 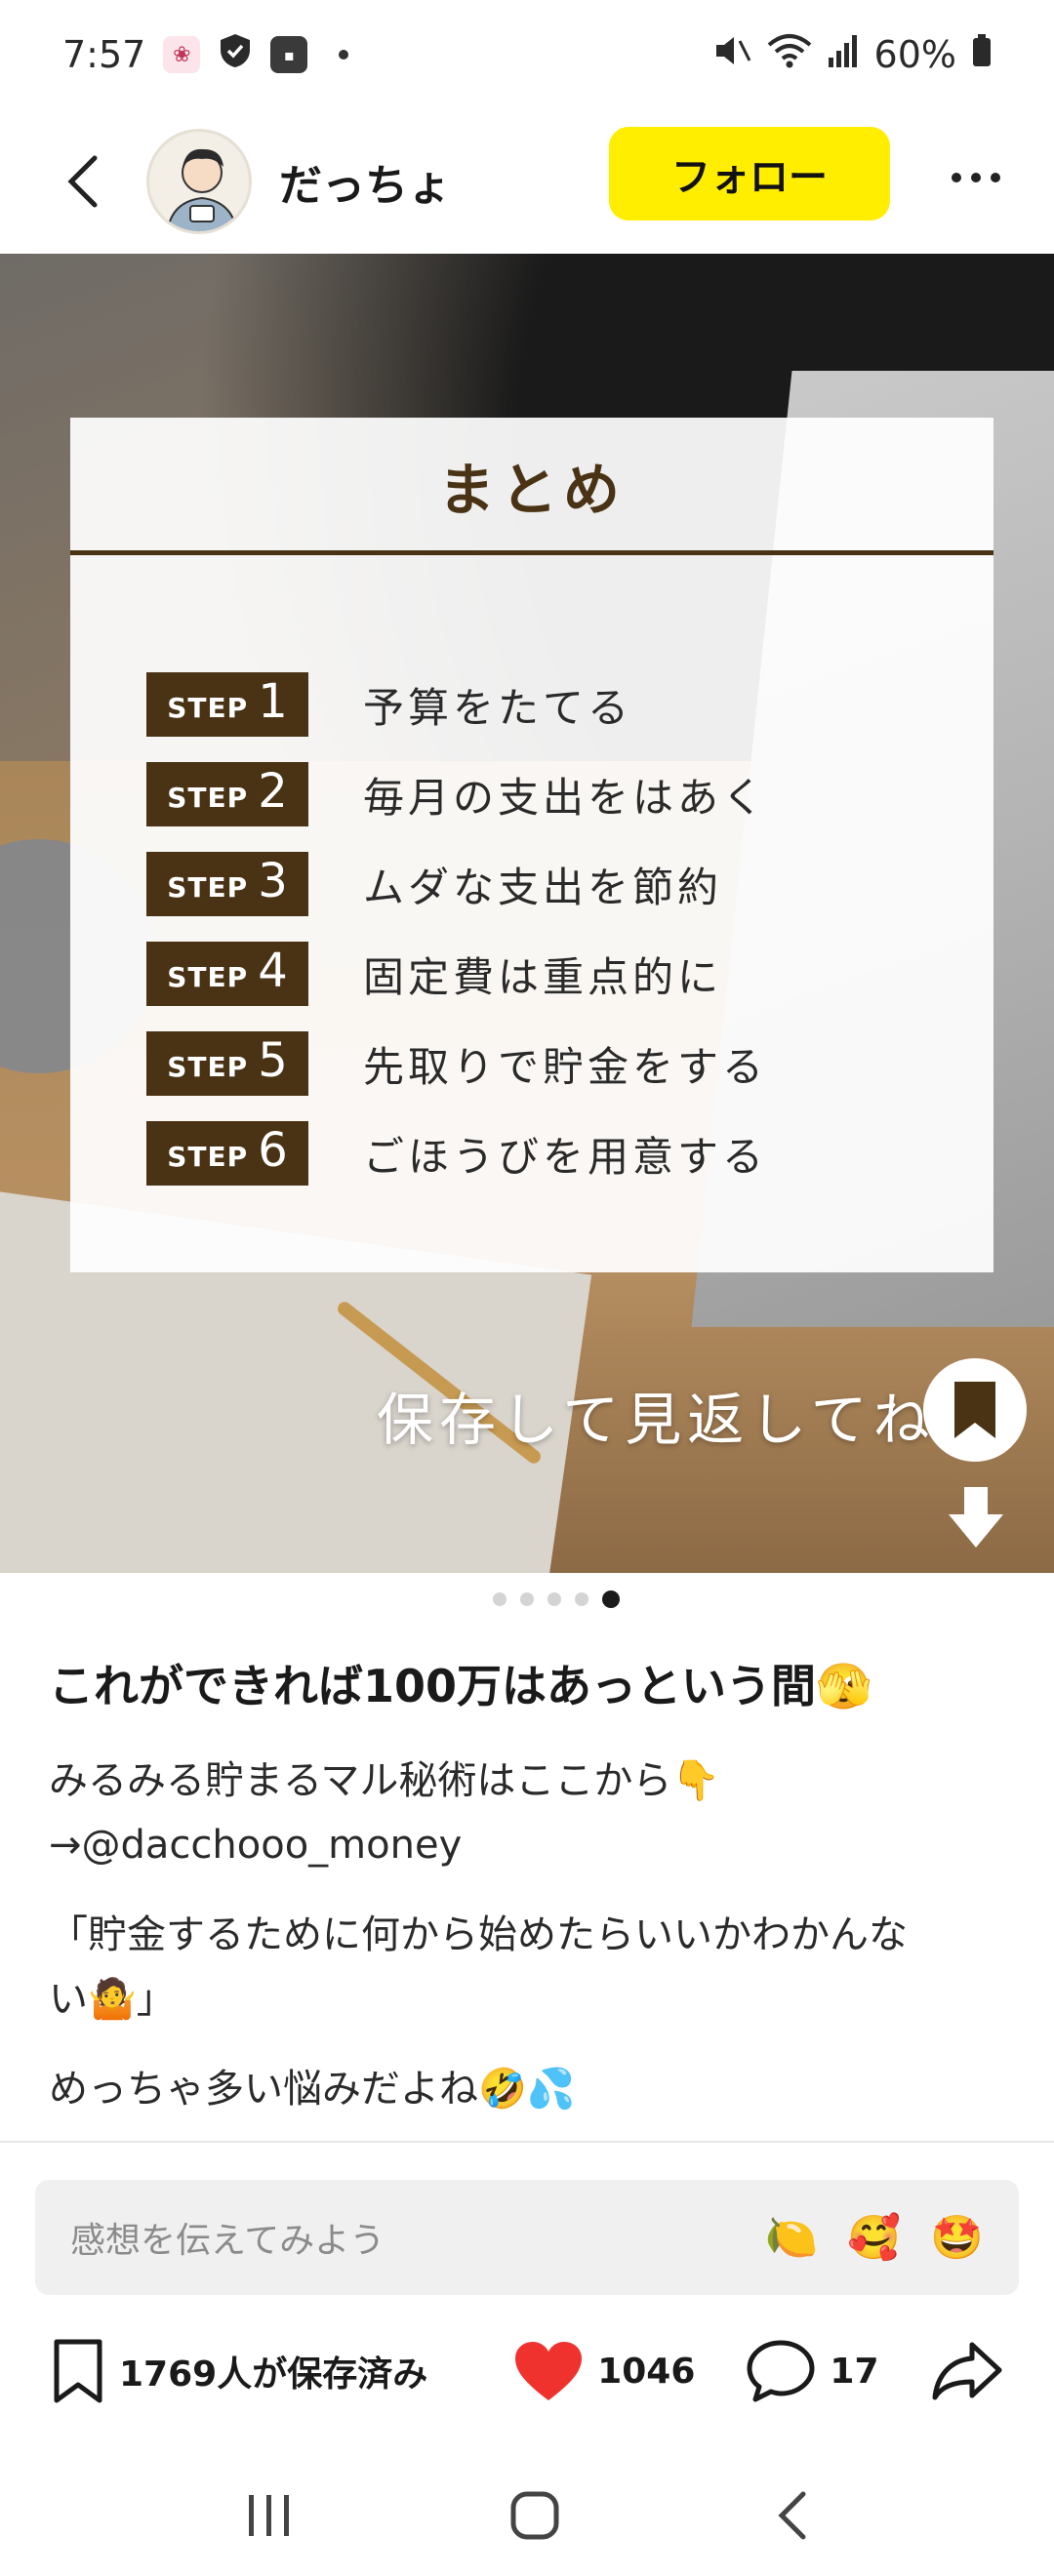 What do you see at coordinates (273, 1060) in the screenshot?
I see `step-number: 5` at bounding box center [273, 1060].